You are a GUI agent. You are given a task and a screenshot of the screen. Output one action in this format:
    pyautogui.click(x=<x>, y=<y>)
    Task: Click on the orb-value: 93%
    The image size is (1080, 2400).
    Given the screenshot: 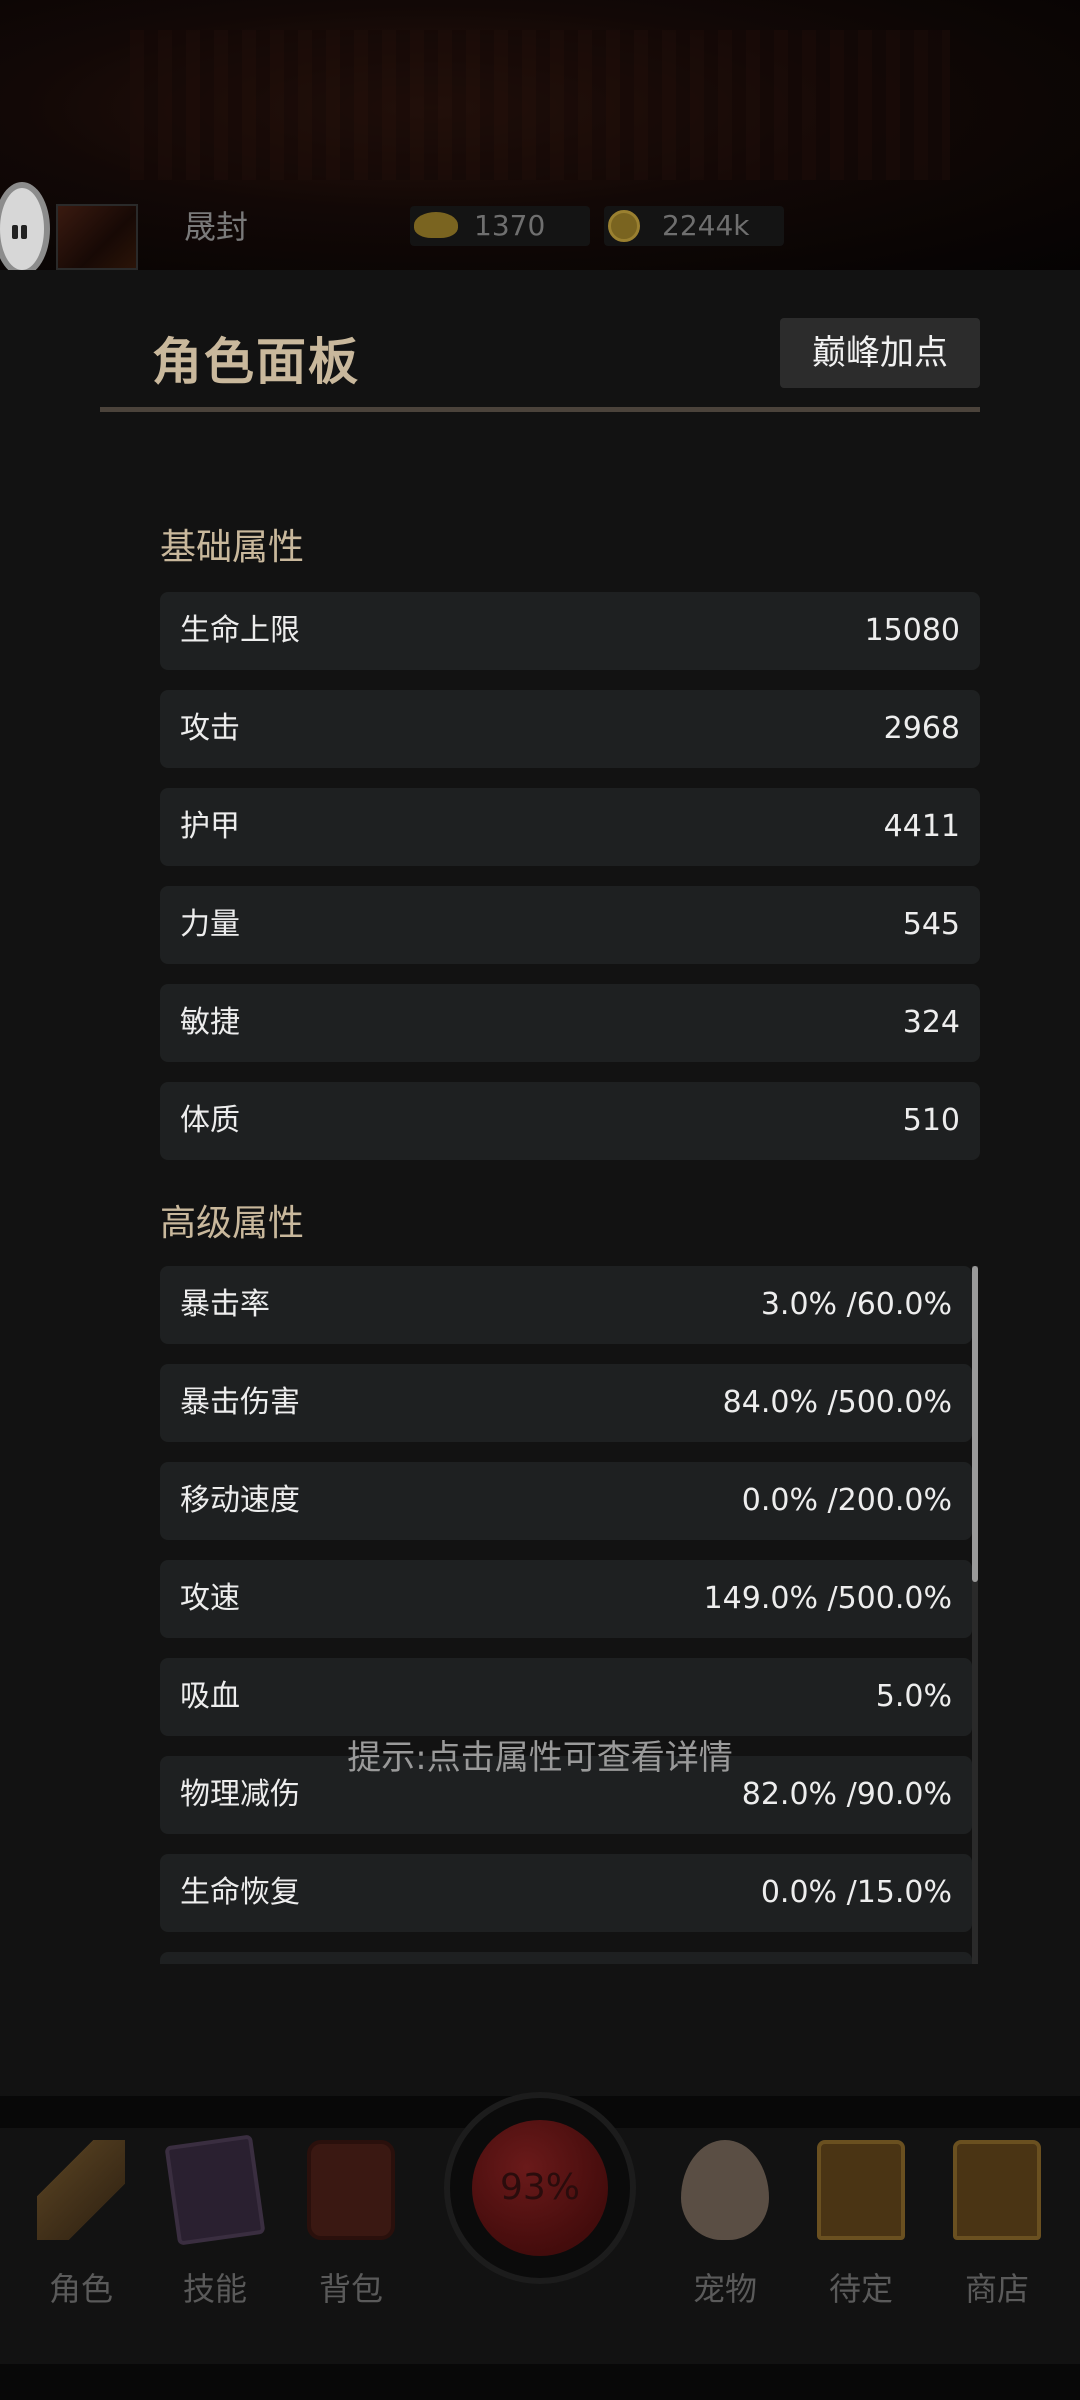 What is the action you would take?
    pyautogui.click(x=539, y=2187)
    